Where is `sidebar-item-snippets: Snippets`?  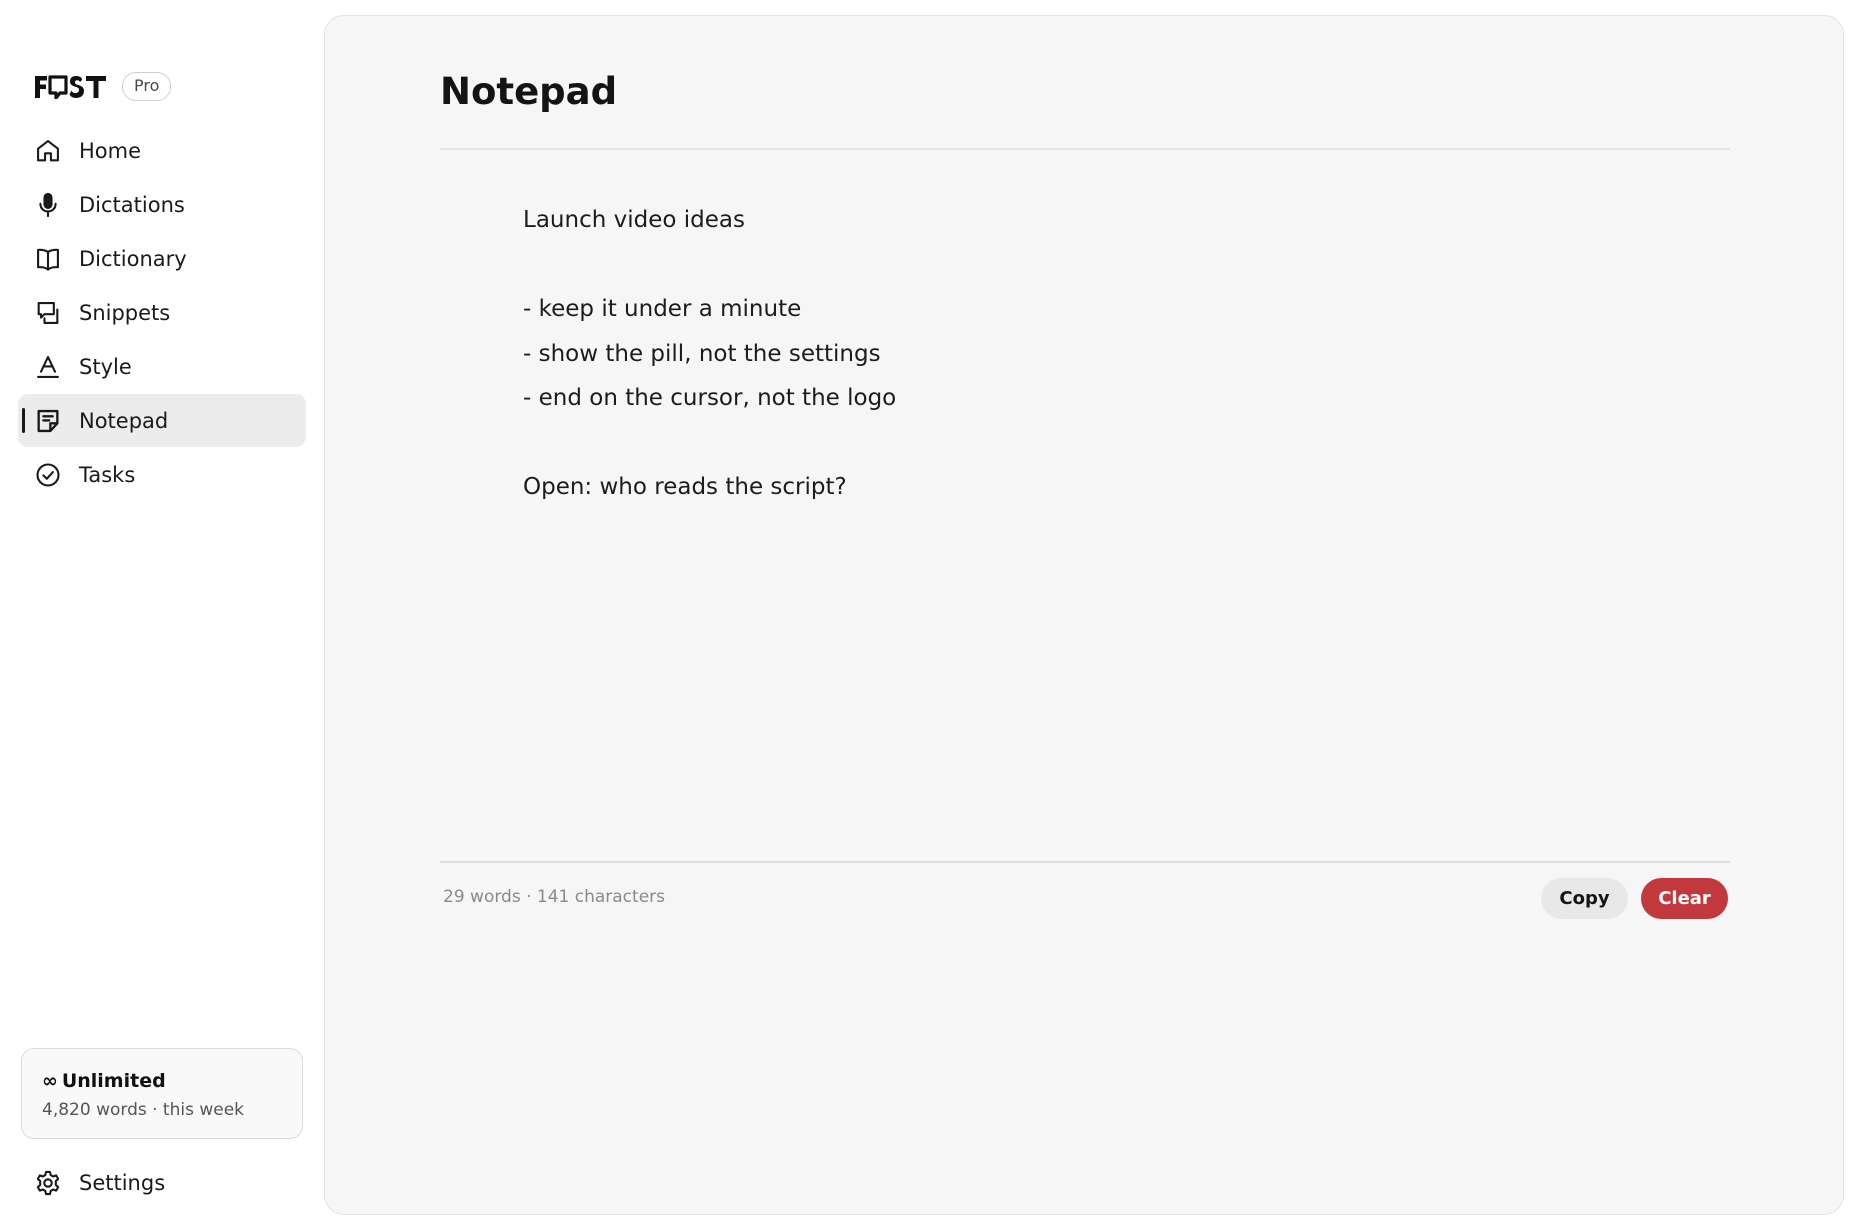
sidebar-item-snippets: Snippets is located at coordinates (162, 312).